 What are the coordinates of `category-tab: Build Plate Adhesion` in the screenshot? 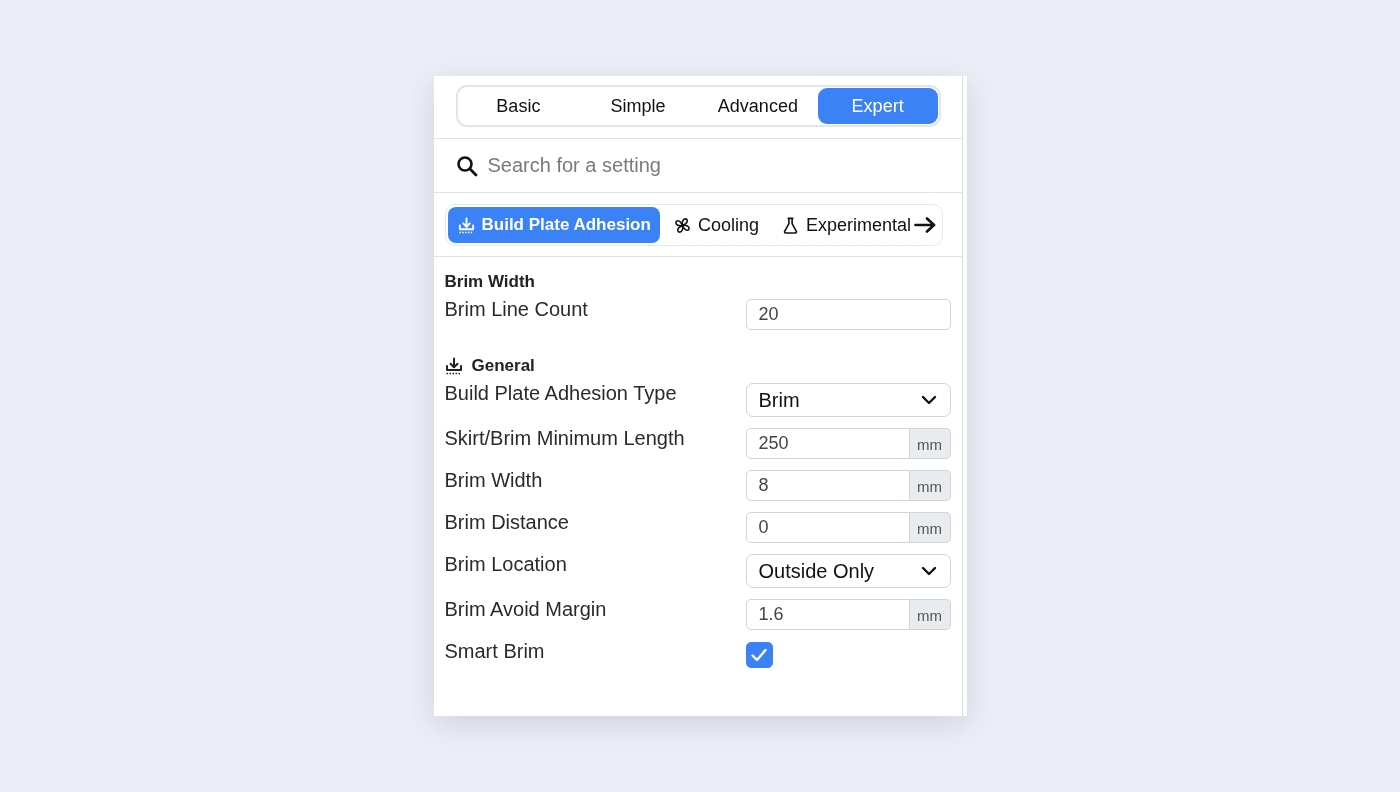 It's located at (553, 225).